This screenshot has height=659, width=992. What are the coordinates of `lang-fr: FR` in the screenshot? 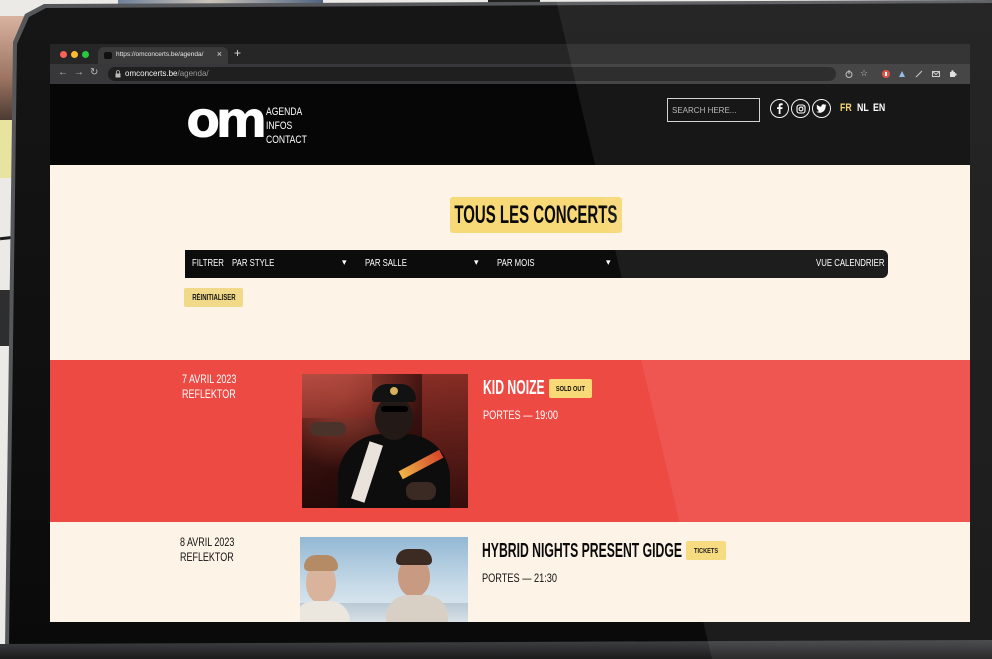 It's located at (847, 108).